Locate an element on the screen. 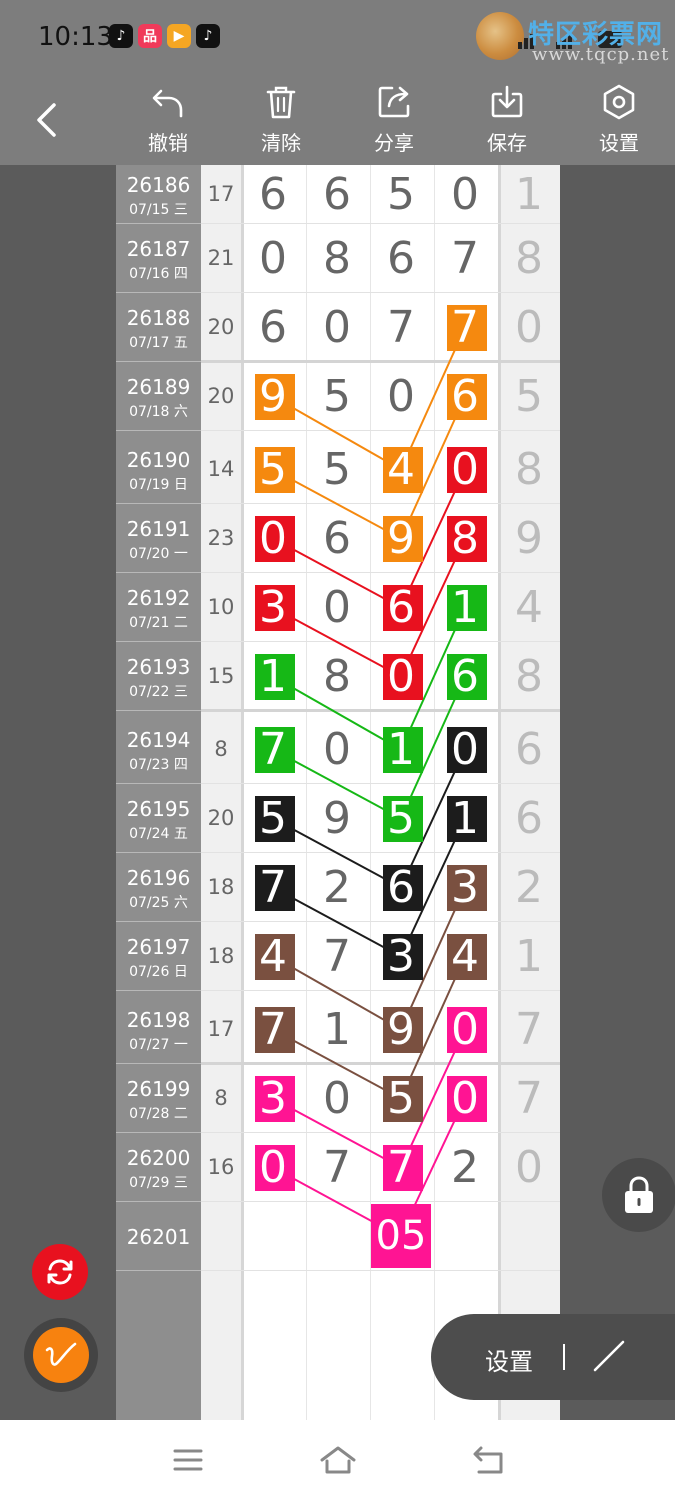 The image size is (675, 1500). prediction-cell: 05 is located at coordinates (401, 1236).